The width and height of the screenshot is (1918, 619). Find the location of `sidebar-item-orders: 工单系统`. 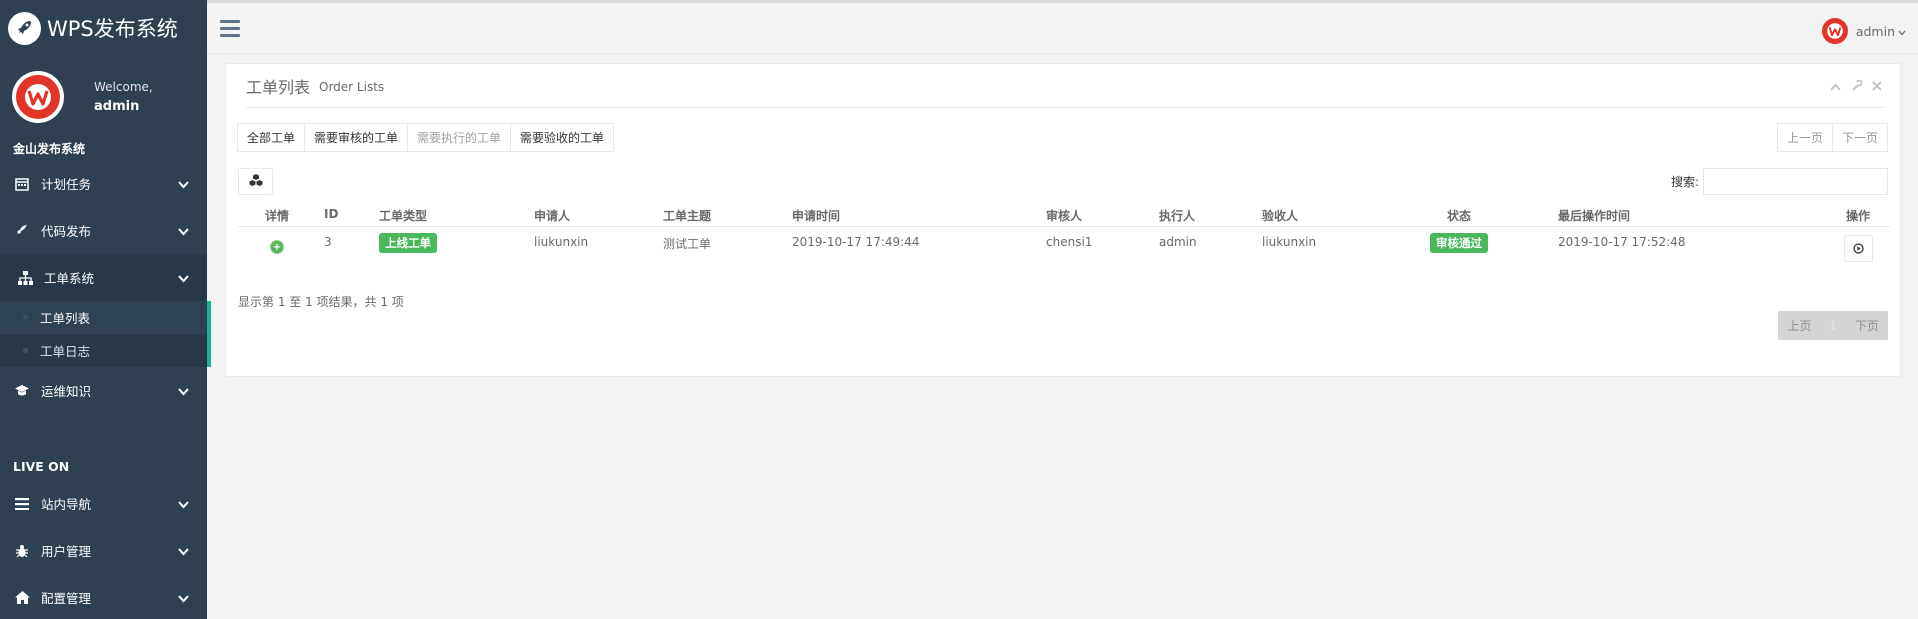

sidebar-item-orders: 工单系统 is located at coordinates (103, 277).